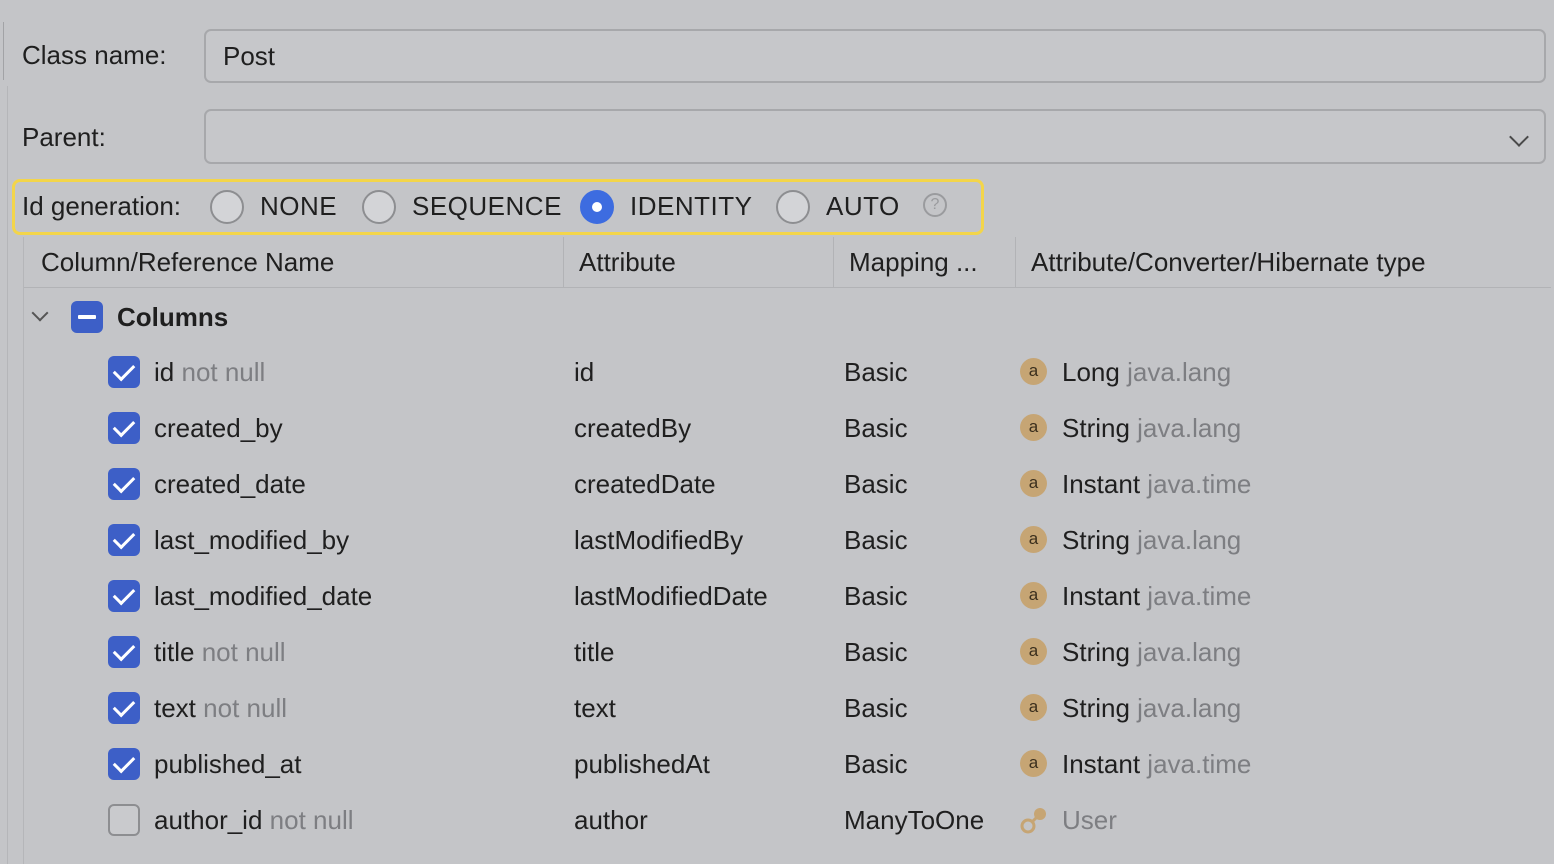 This screenshot has height=864, width=1554. I want to click on radio-auto, so click(793, 207).